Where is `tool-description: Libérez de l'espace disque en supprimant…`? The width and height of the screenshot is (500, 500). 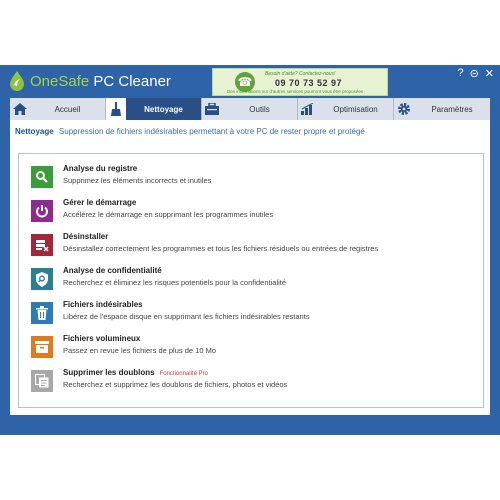 tool-description: Libérez de l'espace disque en supprimant… is located at coordinates (186, 316).